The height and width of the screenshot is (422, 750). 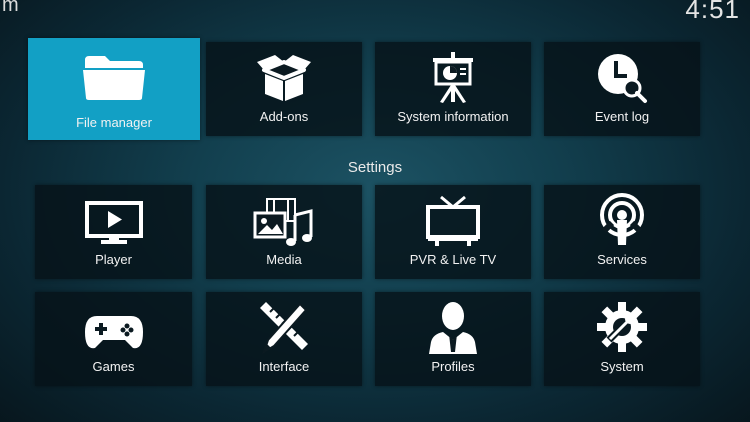 I want to click on profiles-button: Profiles, so click(x=453, y=339).